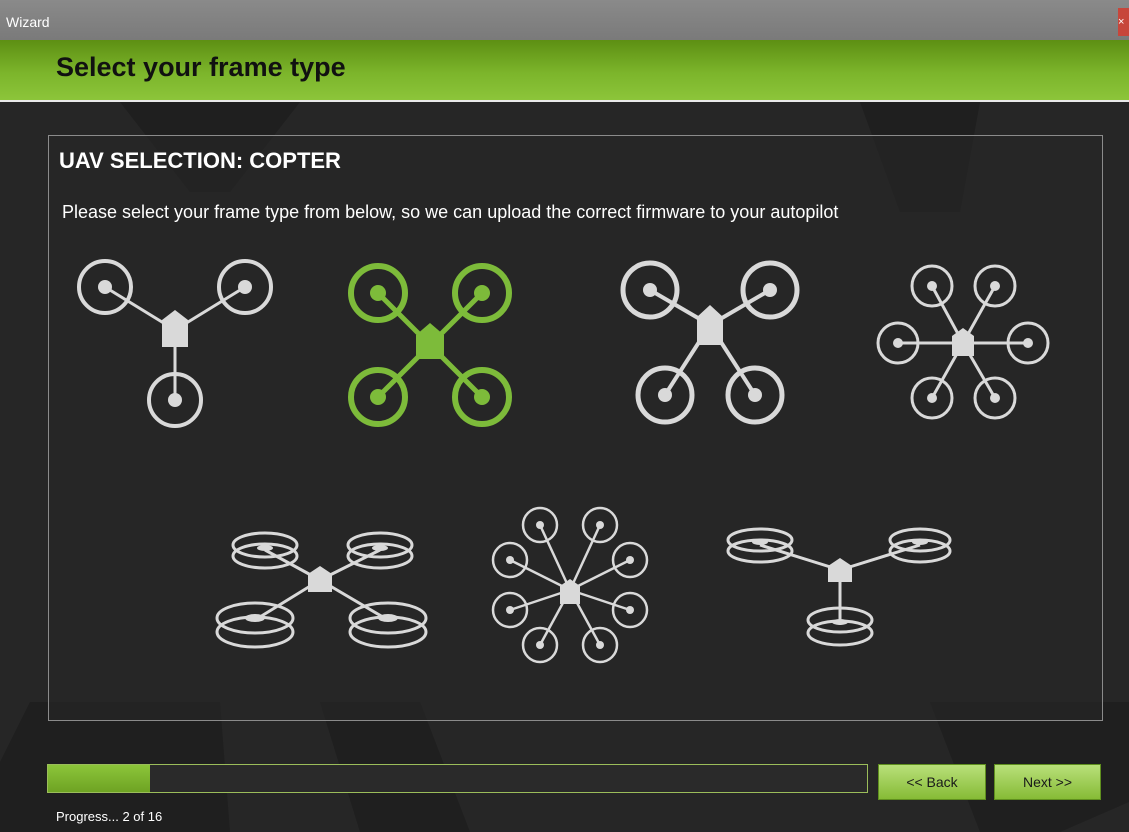 The height and width of the screenshot is (832, 1129). I want to click on quadcopter-x-frame-icon, so click(430, 345).